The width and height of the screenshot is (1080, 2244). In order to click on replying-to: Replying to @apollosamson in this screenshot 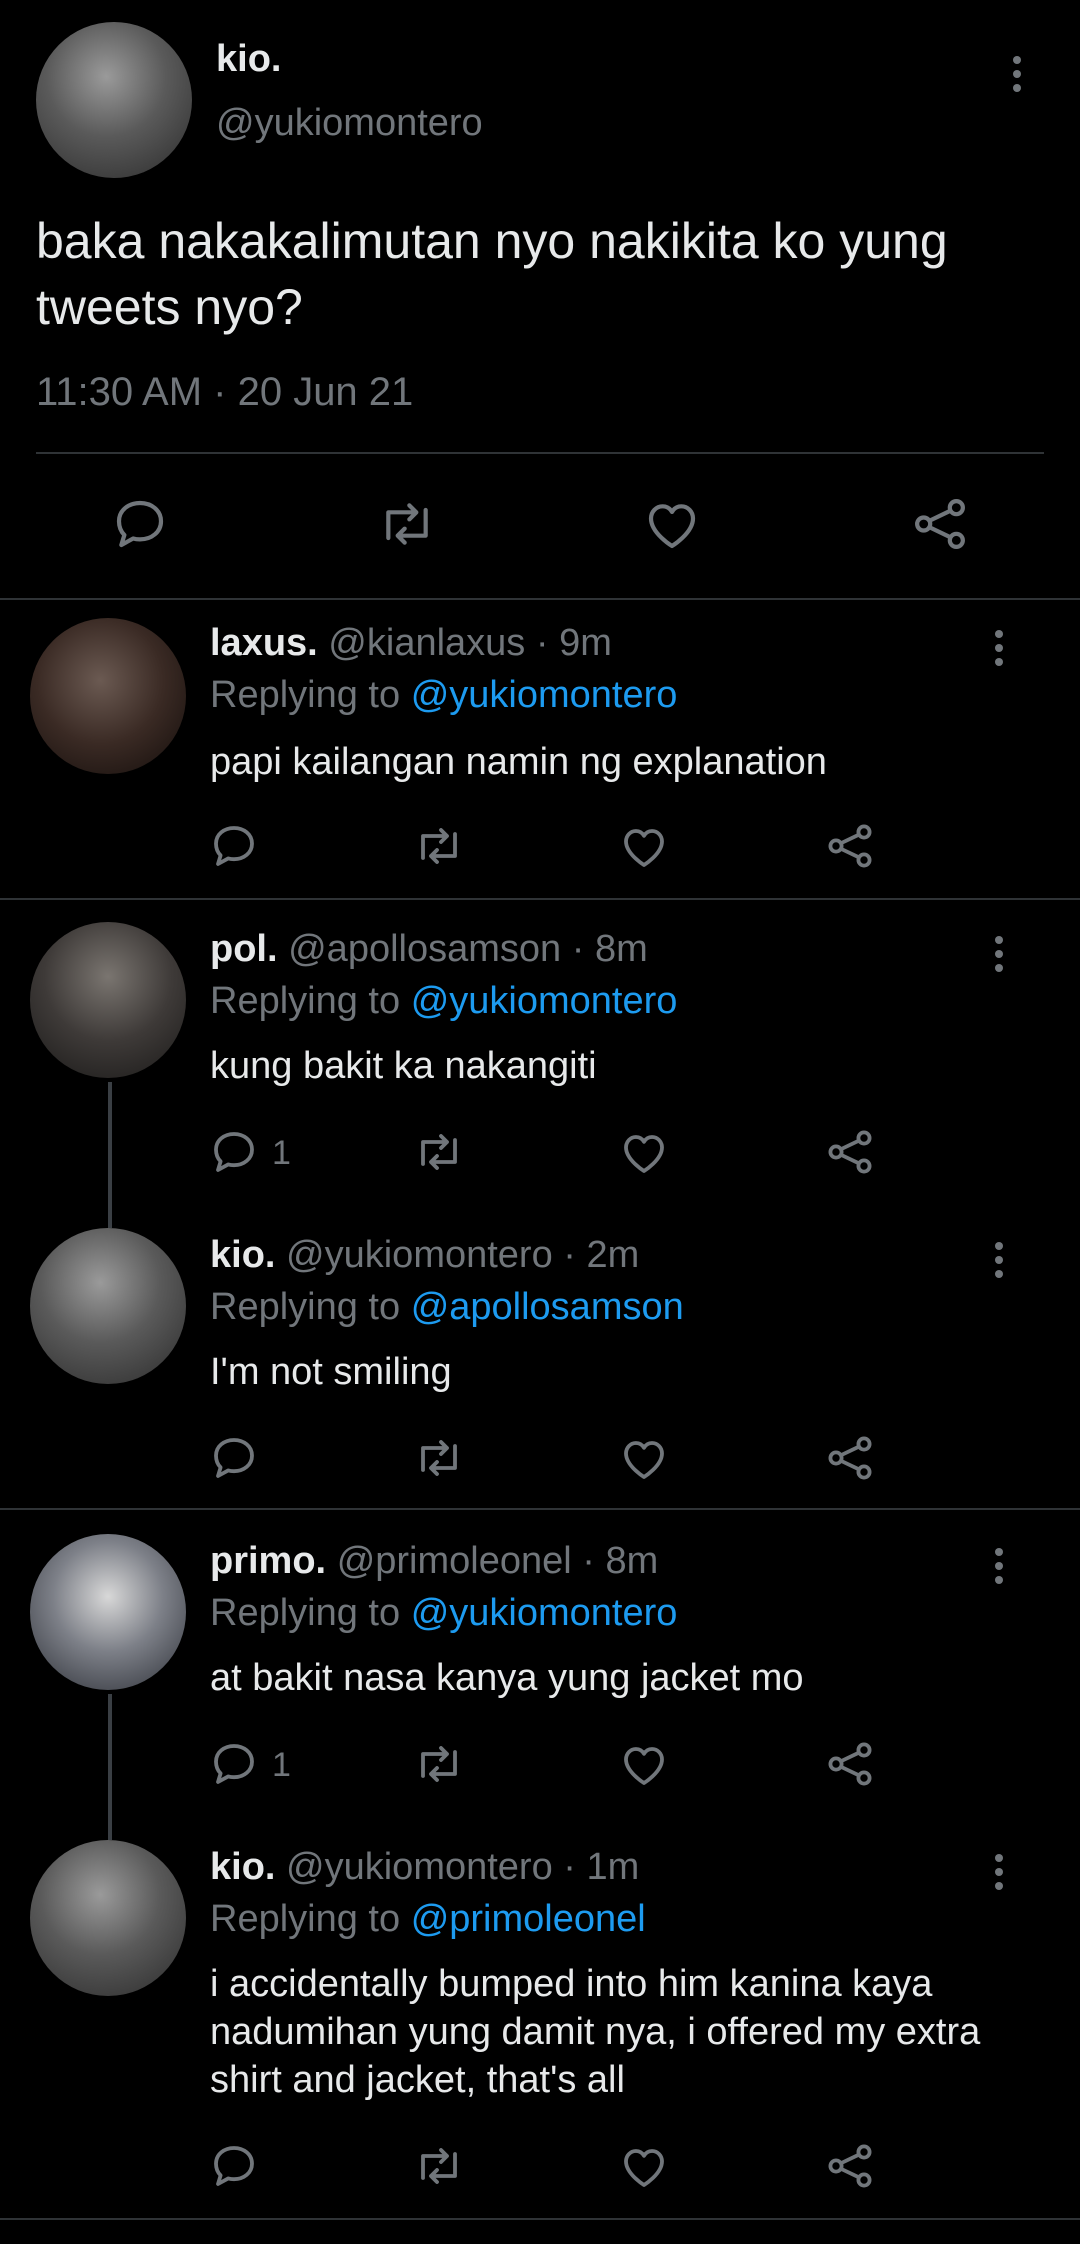, I will do `click(447, 1307)`.